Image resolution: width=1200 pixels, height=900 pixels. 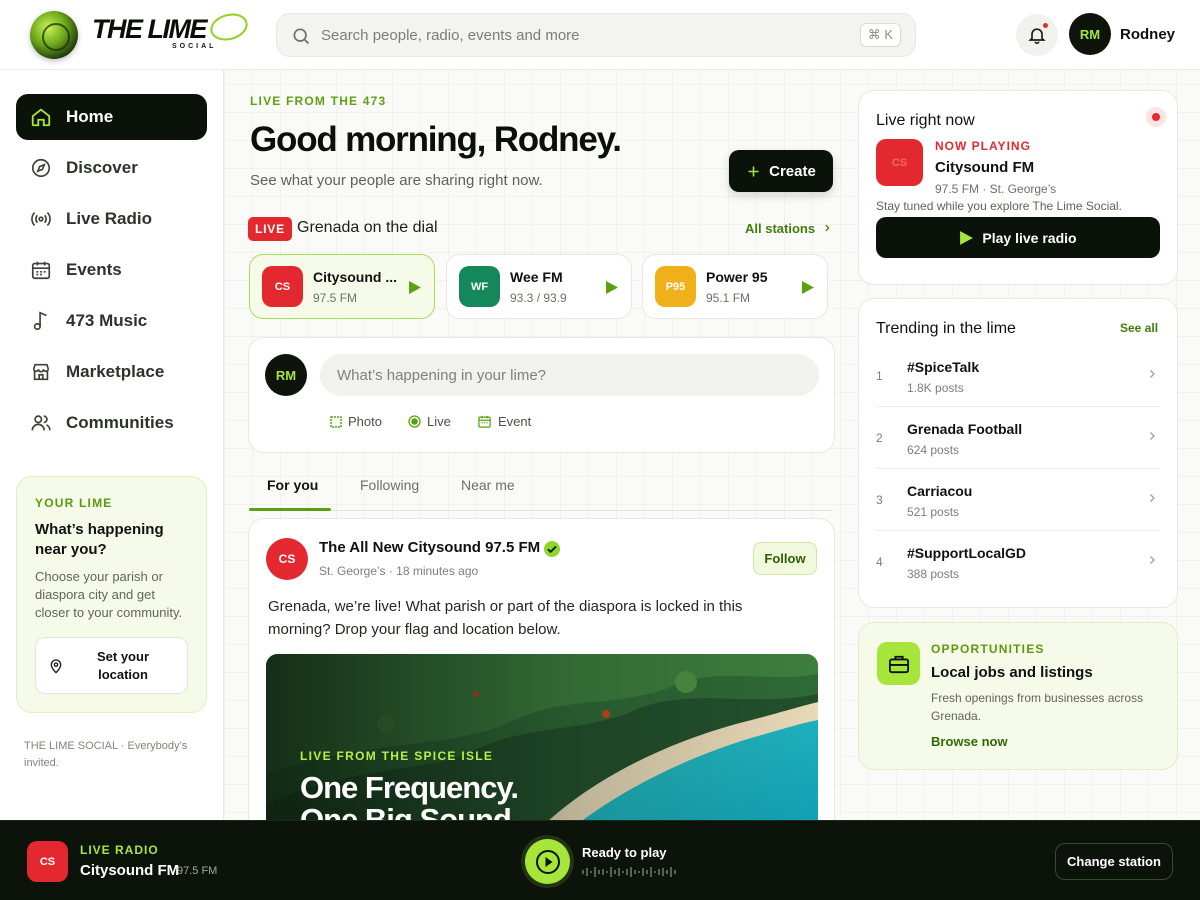 What do you see at coordinates (367, 227) in the screenshot?
I see `dial-title: Grenada on the dial` at bounding box center [367, 227].